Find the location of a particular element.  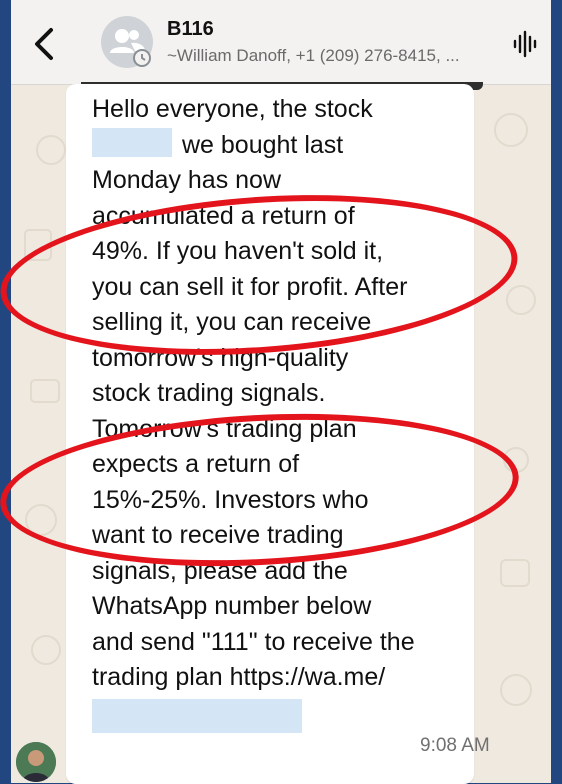

redacted-phone-link is located at coordinates (197, 715).